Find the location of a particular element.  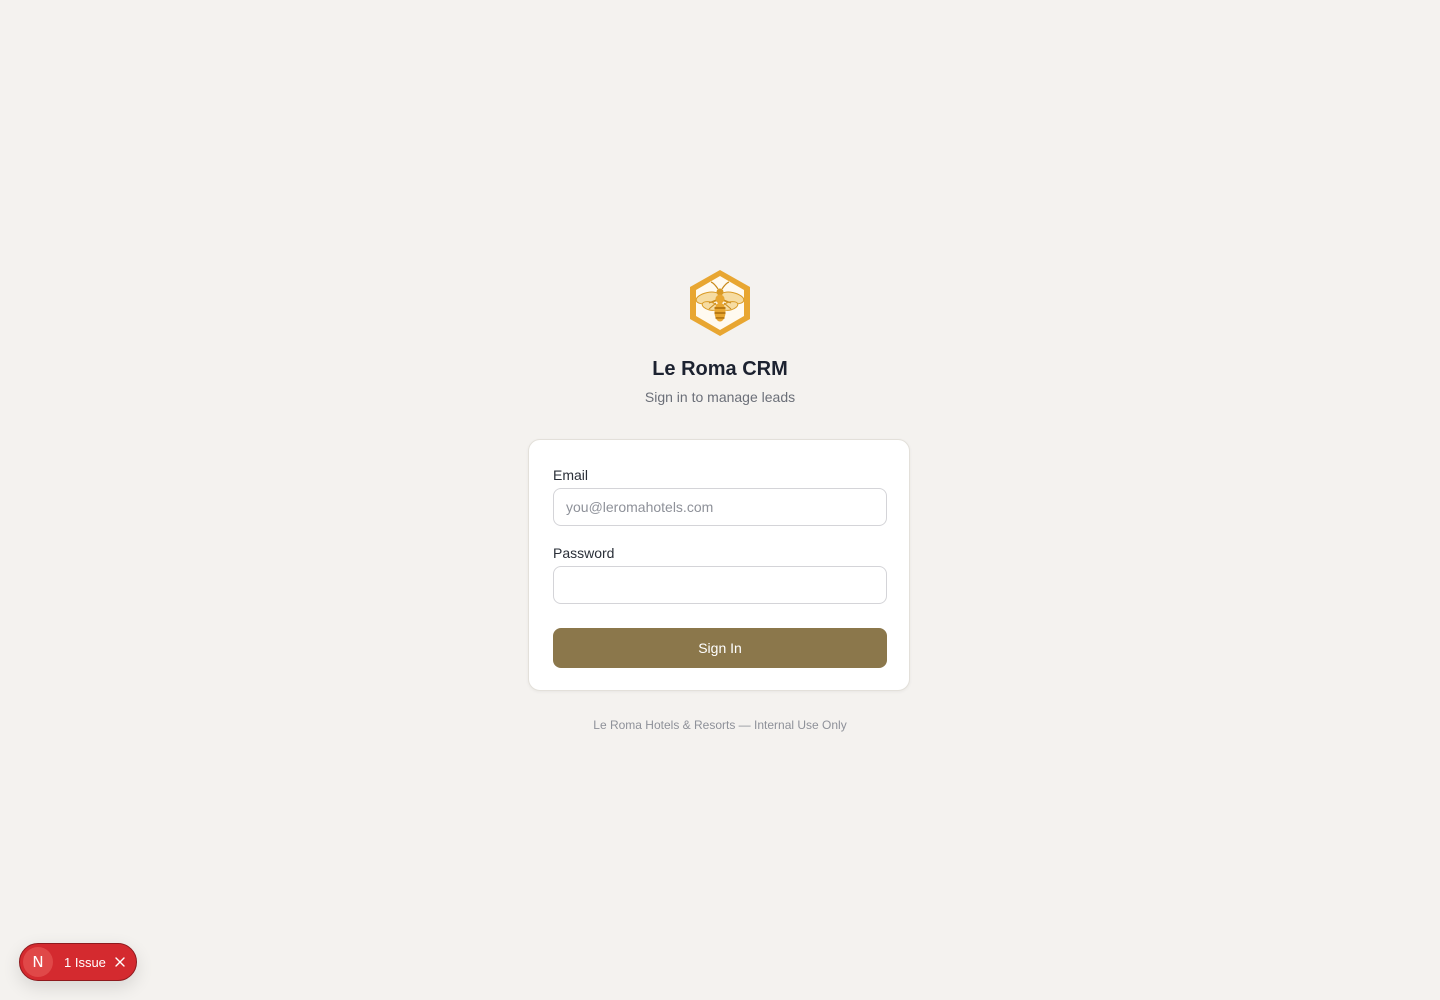

login-form: Email Password Sign In is located at coordinates (719, 565).